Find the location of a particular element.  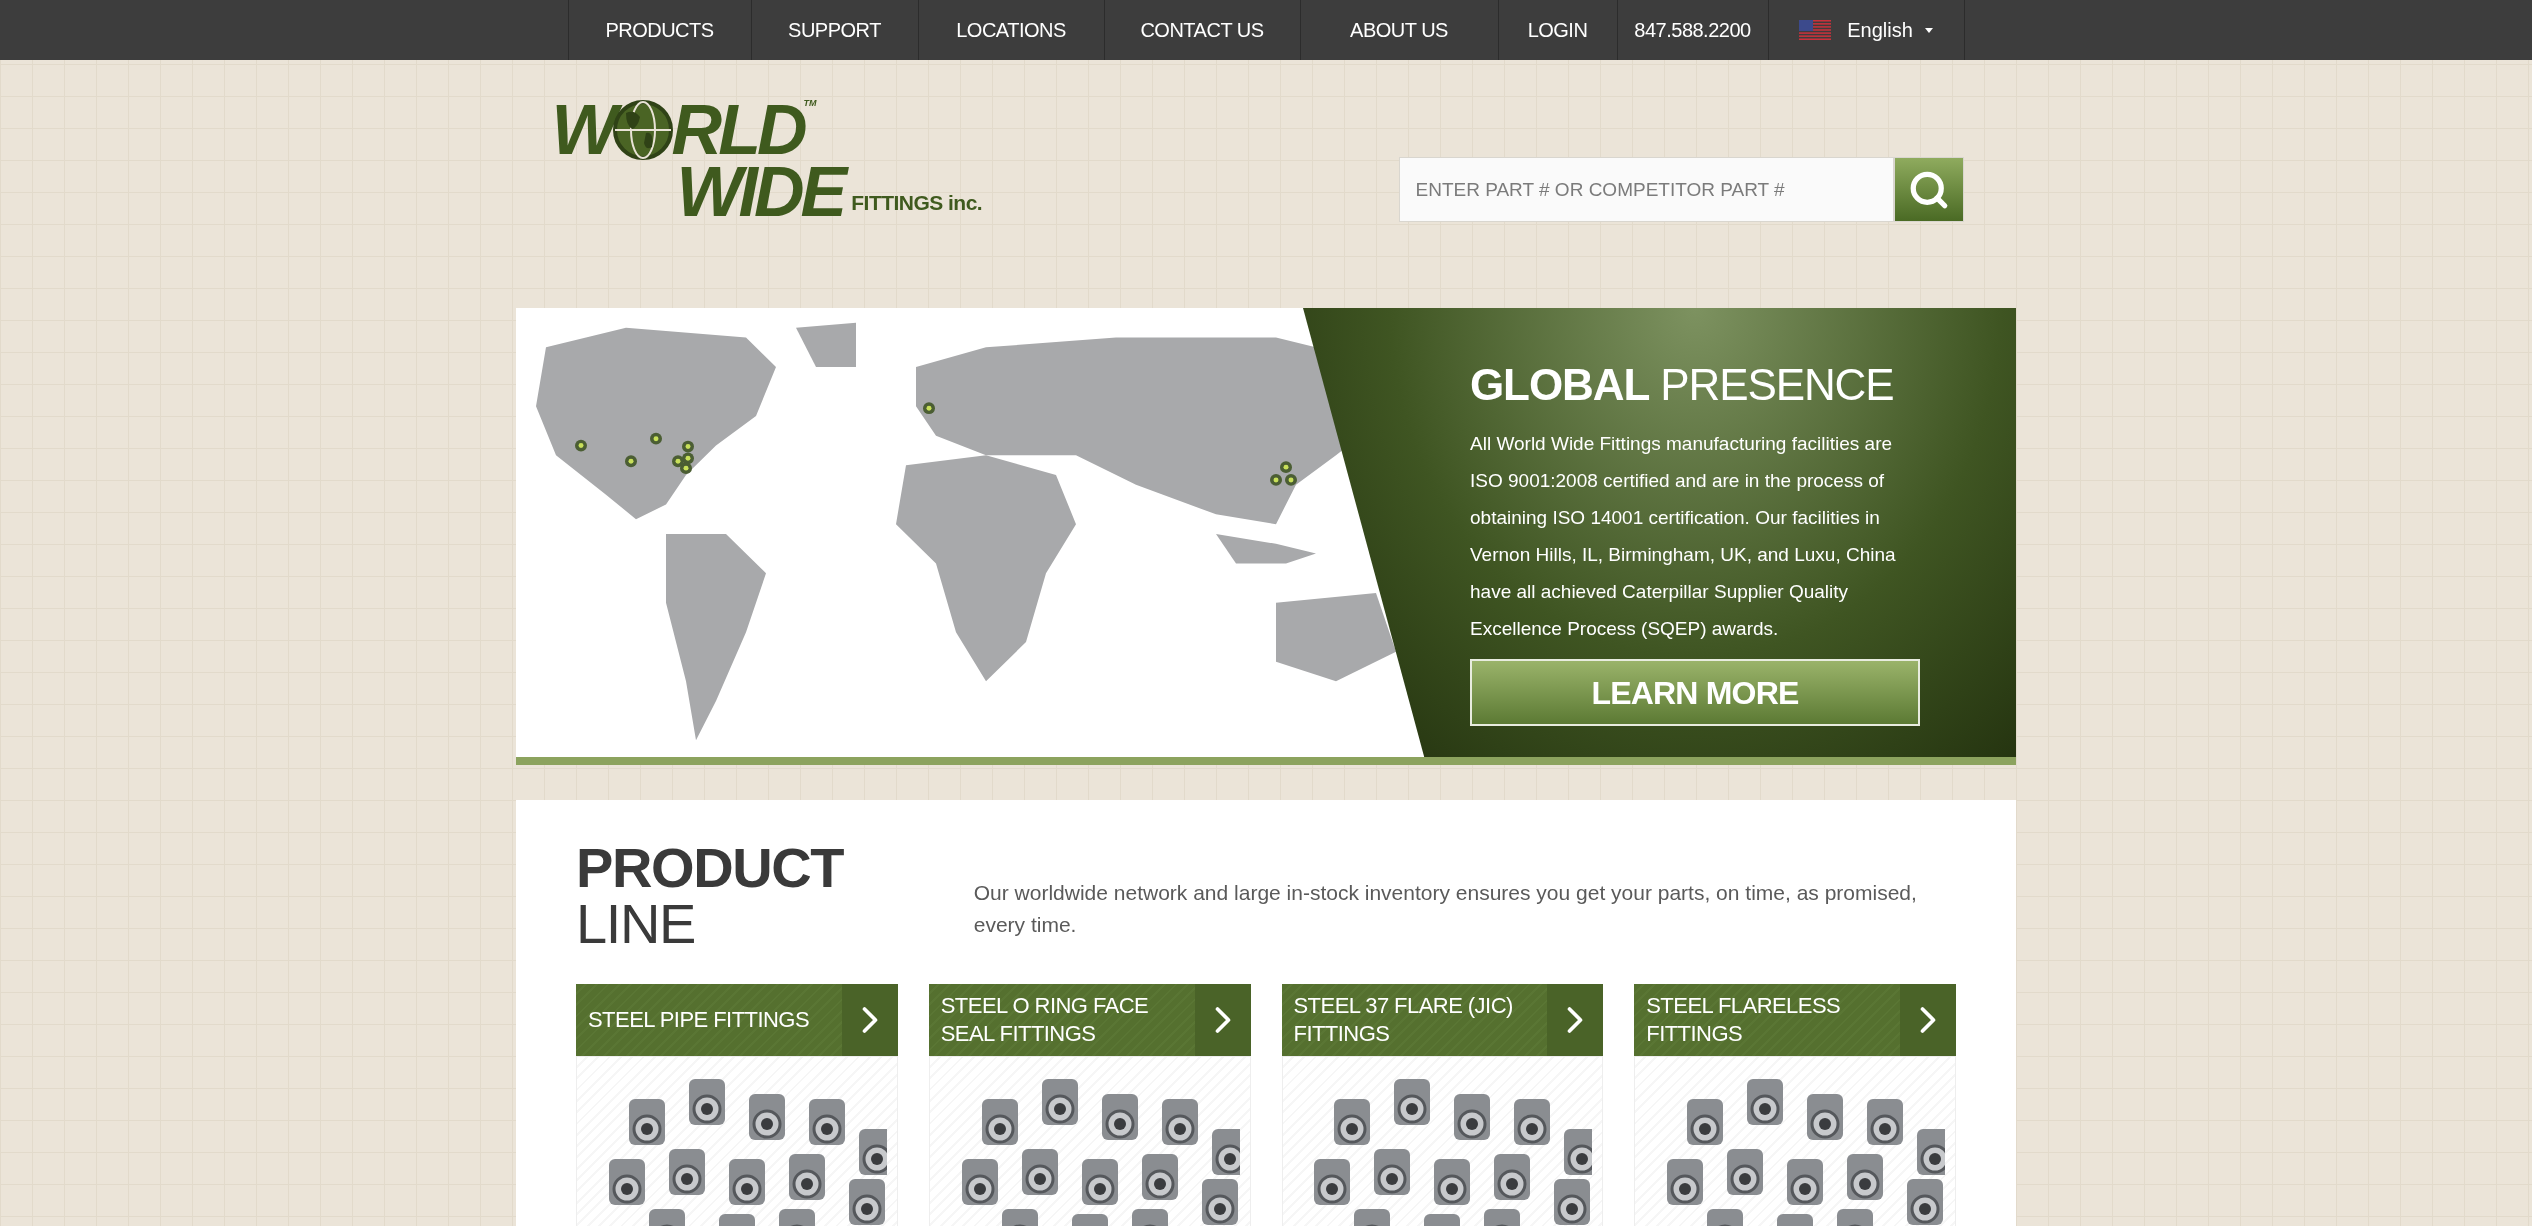

nav-link: ABOUT US is located at coordinates (1399, 30).